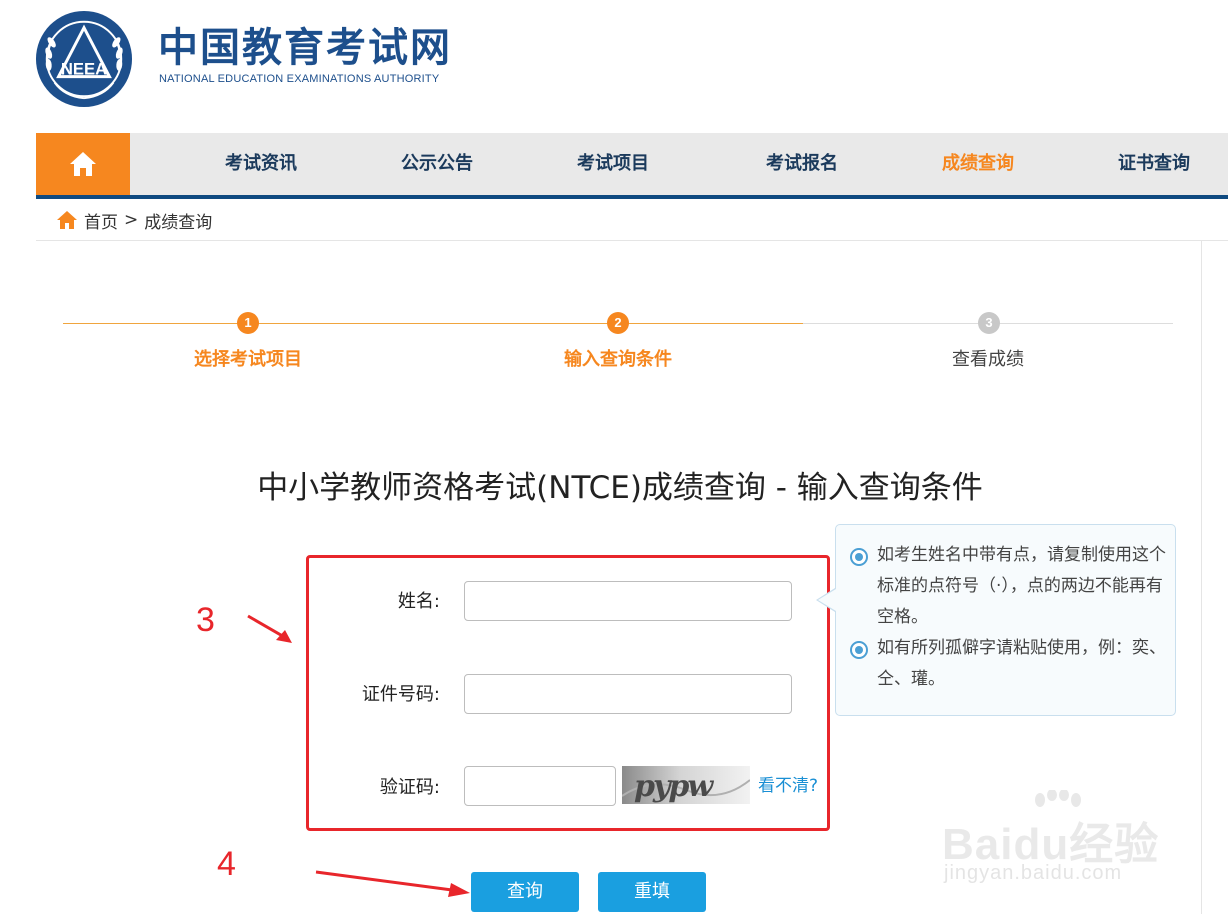 This screenshot has width=1228, height=914. I want to click on nav-home-button, so click(83, 164).